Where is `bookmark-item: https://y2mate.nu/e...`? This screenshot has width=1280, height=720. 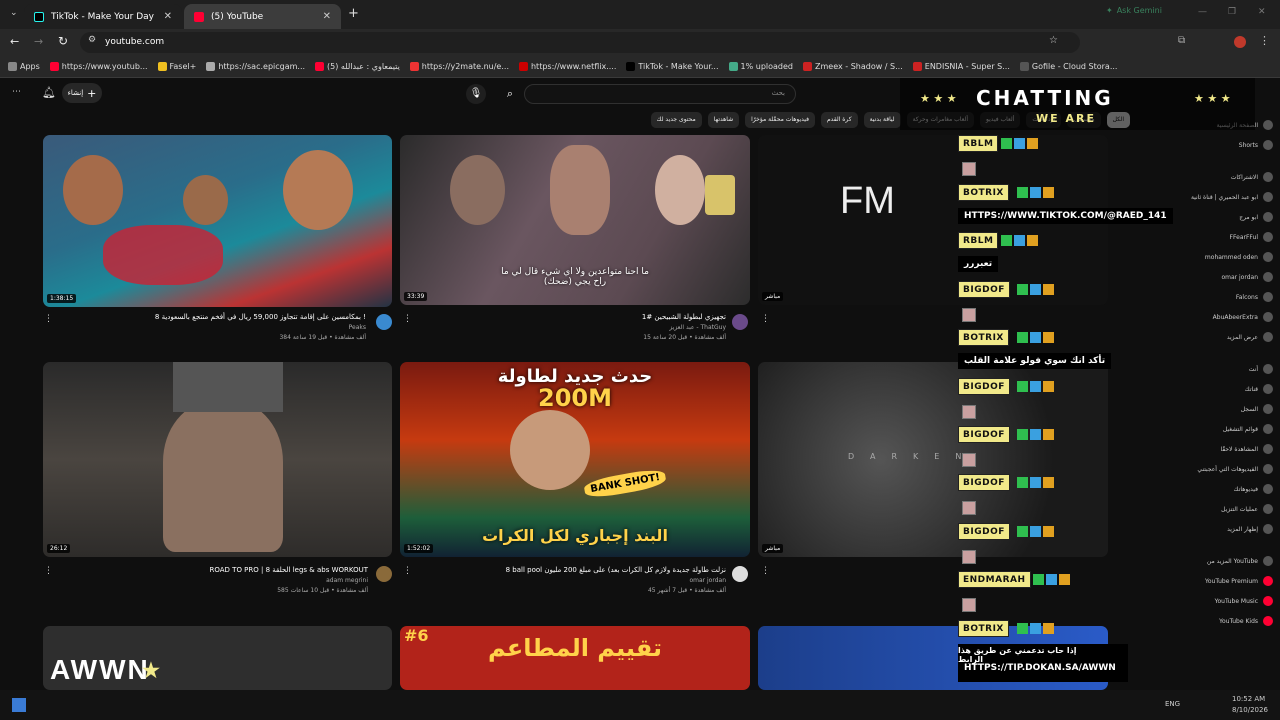
bookmark-item: https://y2mate.nu/e... is located at coordinates (459, 66).